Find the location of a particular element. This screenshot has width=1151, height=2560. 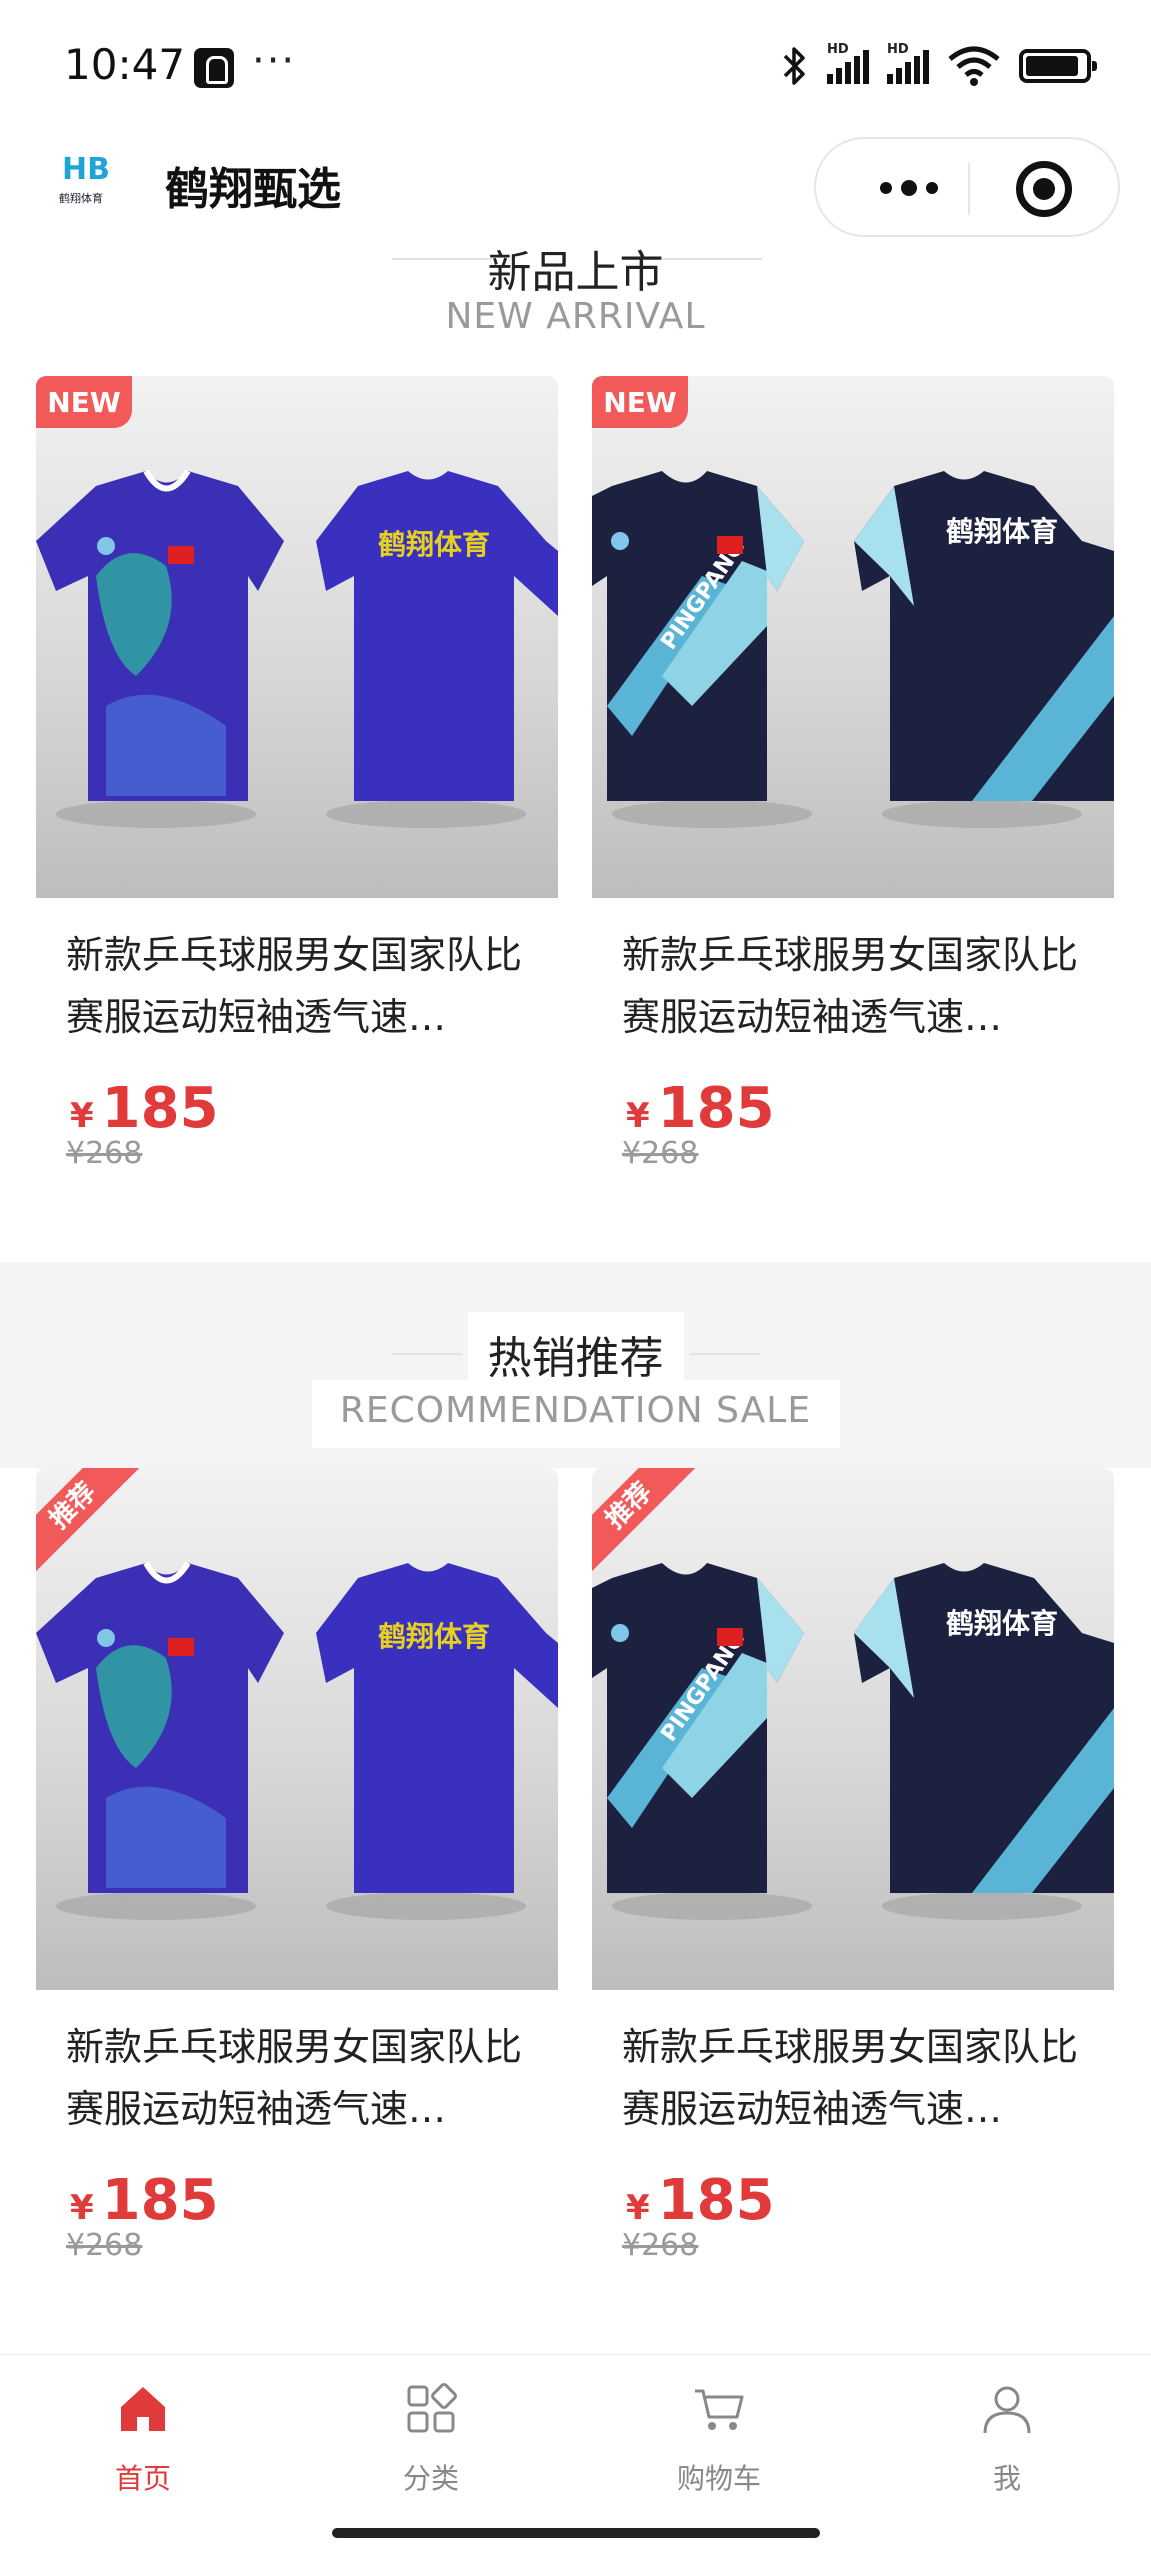

tab-home: 首页 is located at coordinates (143, 2438).